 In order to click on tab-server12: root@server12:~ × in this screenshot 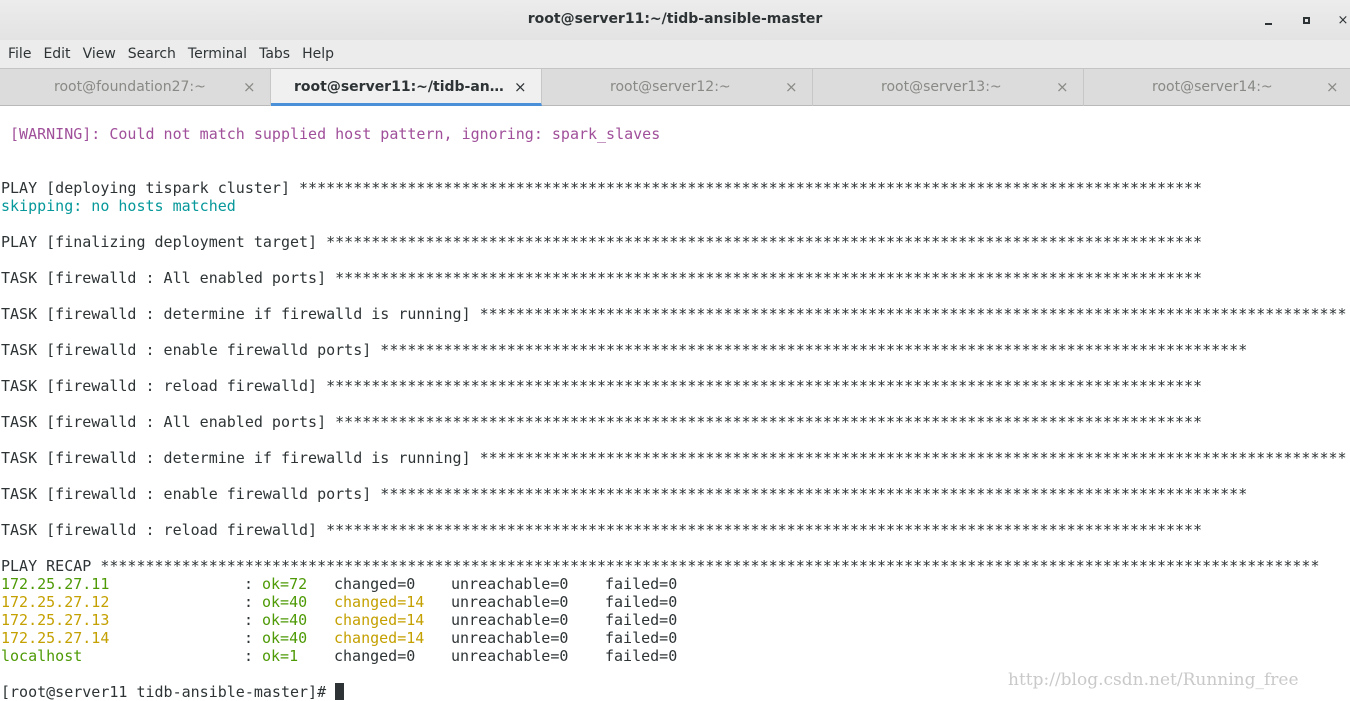, I will do `click(677, 87)`.